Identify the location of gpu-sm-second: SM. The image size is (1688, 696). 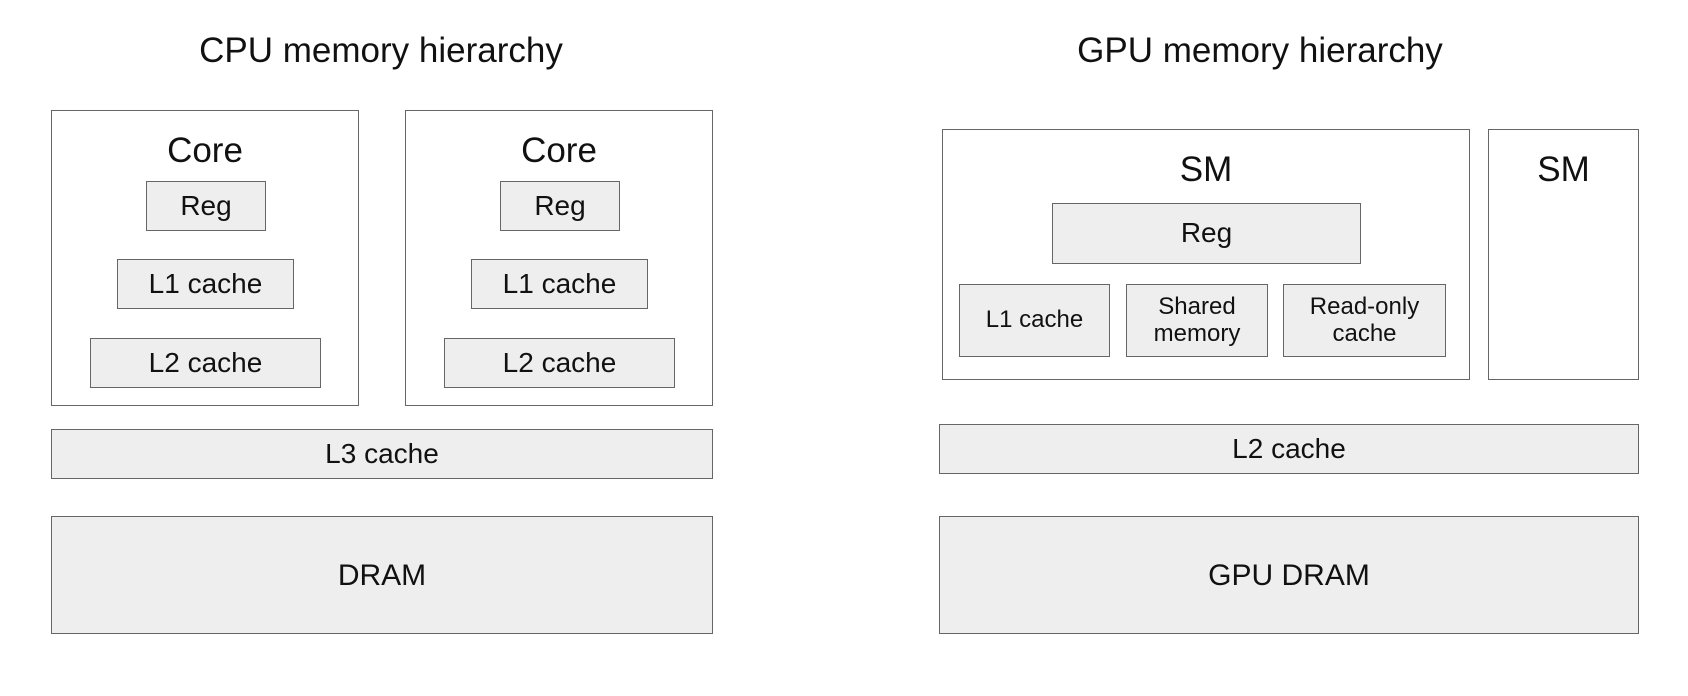
(1563, 254).